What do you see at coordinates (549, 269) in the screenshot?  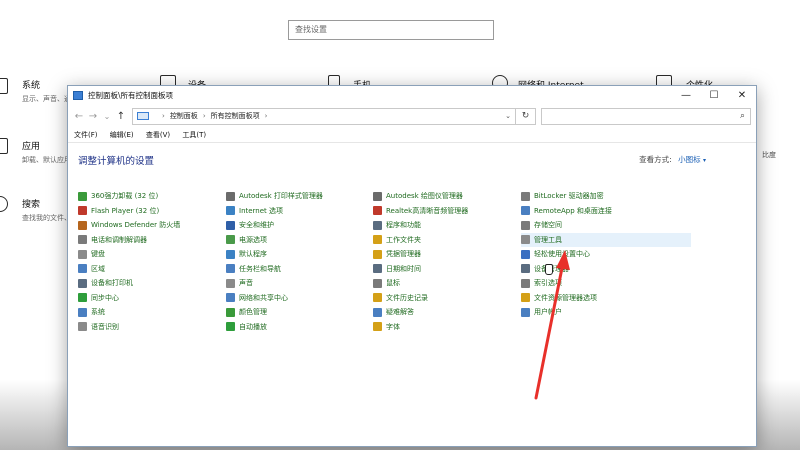 I see `hand-cursor-icon` at bounding box center [549, 269].